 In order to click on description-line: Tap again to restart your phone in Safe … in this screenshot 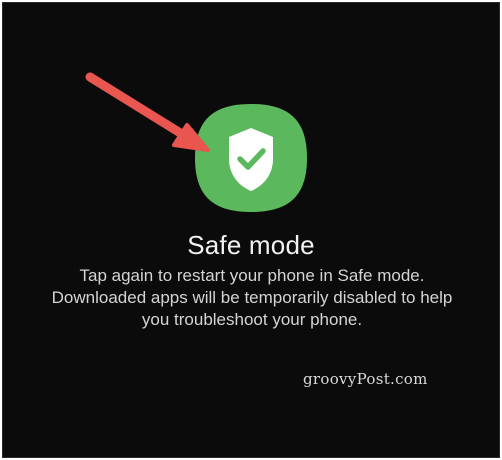, I will do `click(252, 275)`.